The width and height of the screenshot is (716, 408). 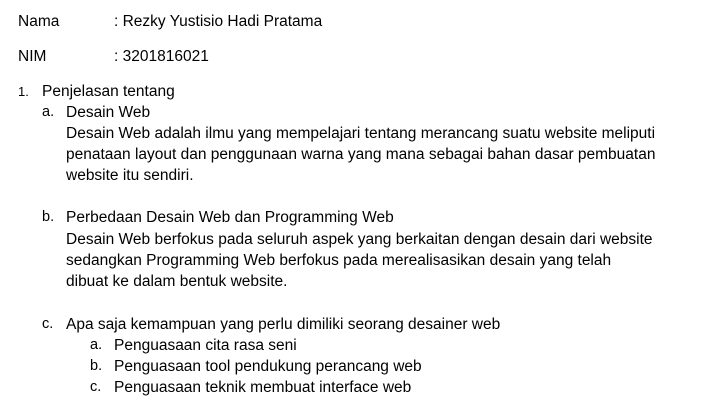 I want to click on nim-value: : 3201816021, so click(x=161, y=56).